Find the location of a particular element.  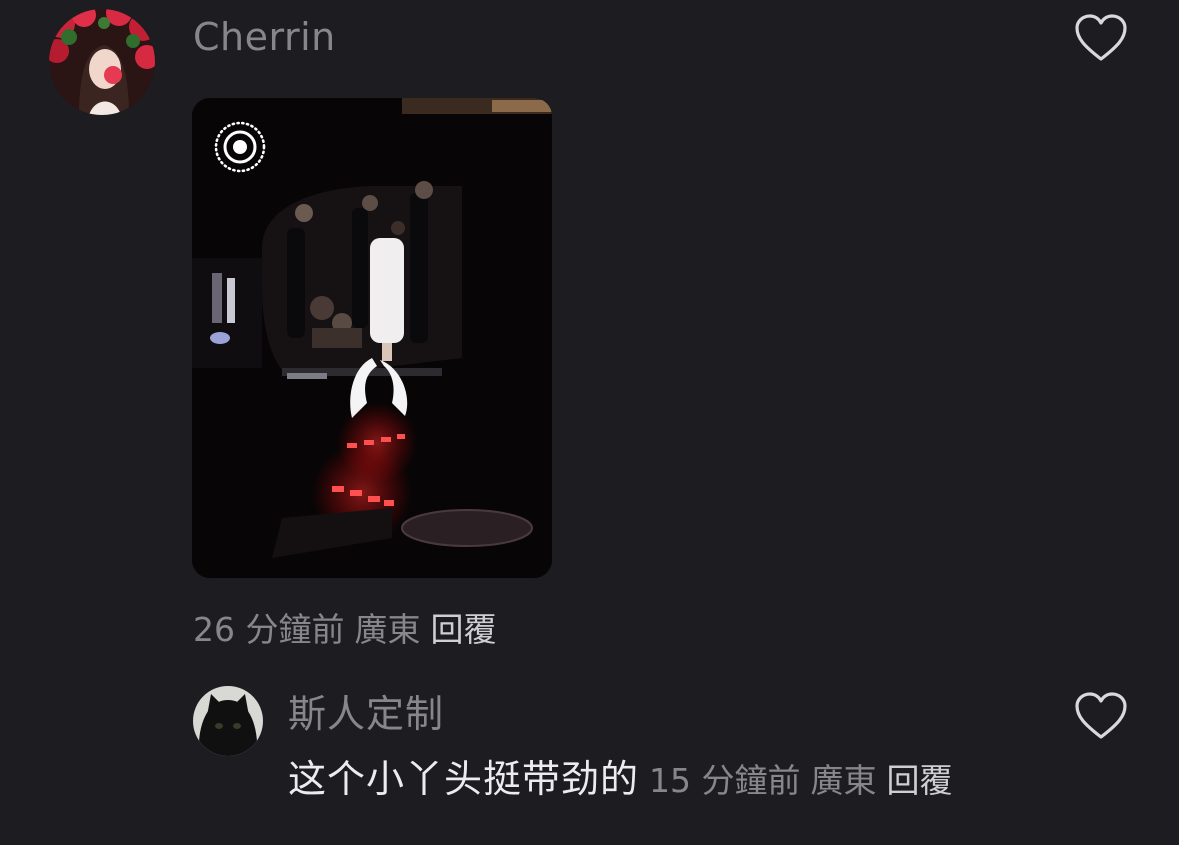

comment-meta: 26 分鐘前 廣東 回覆 is located at coordinates (344, 629).